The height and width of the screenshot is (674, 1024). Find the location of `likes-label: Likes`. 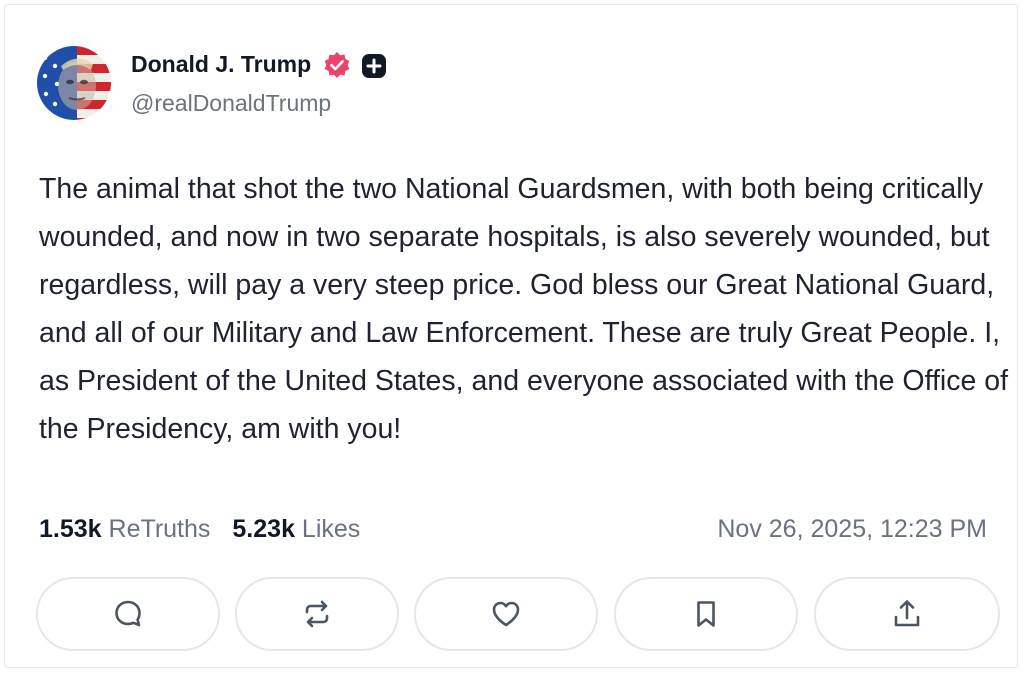

likes-label: Likes is located at coordinates (331, 529).